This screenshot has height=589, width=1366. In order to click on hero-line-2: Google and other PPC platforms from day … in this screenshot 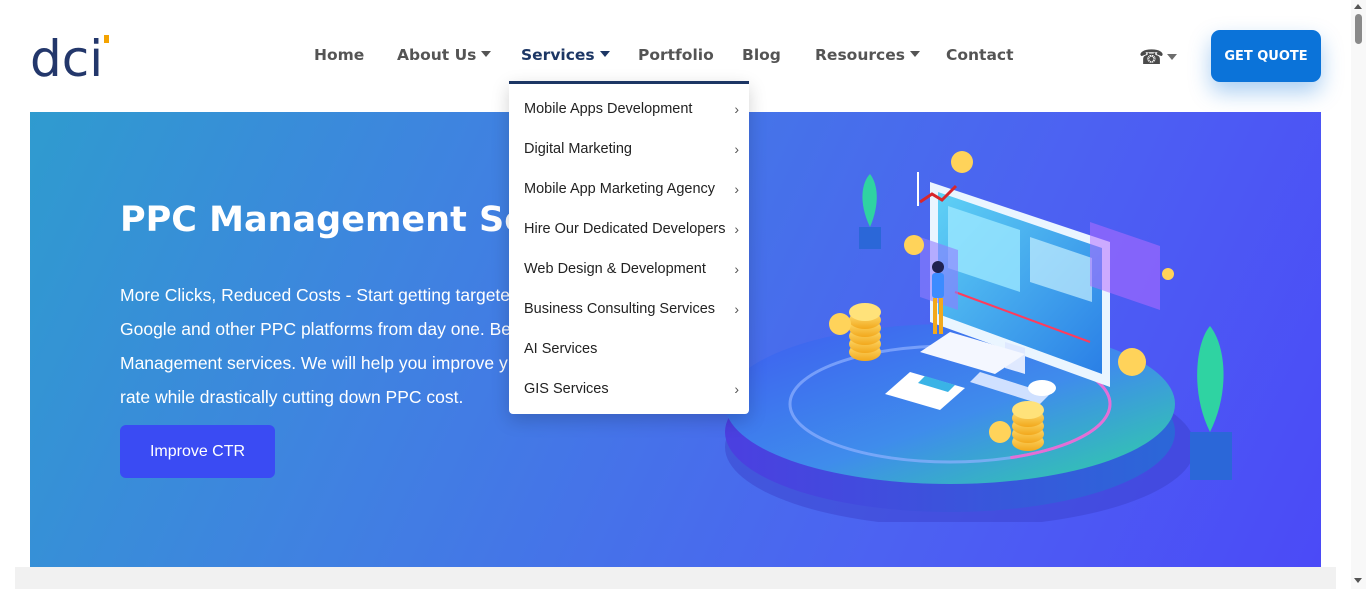, I will do `click(316, 329)`.